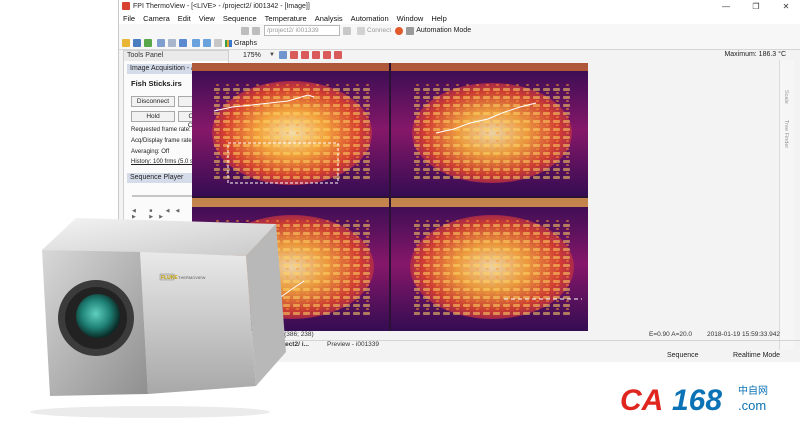  I want to click on record-icon, so click(399, 30).